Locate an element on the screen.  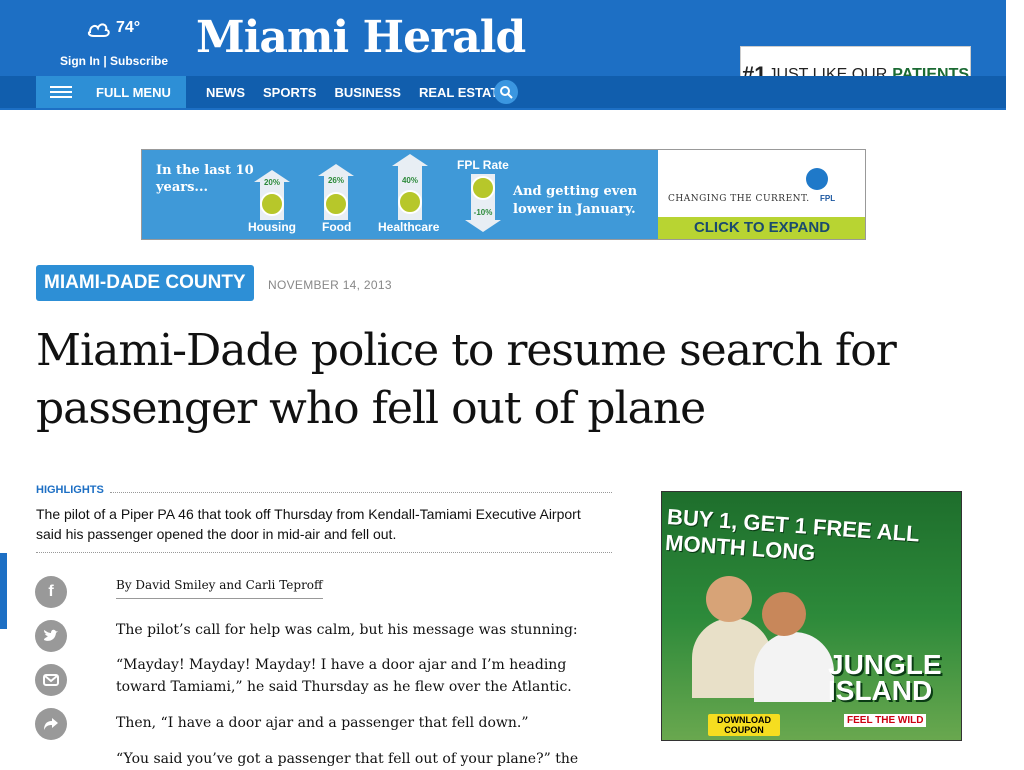
ad-label-healthcare: Healthcare is located at coordinates (409, 227).